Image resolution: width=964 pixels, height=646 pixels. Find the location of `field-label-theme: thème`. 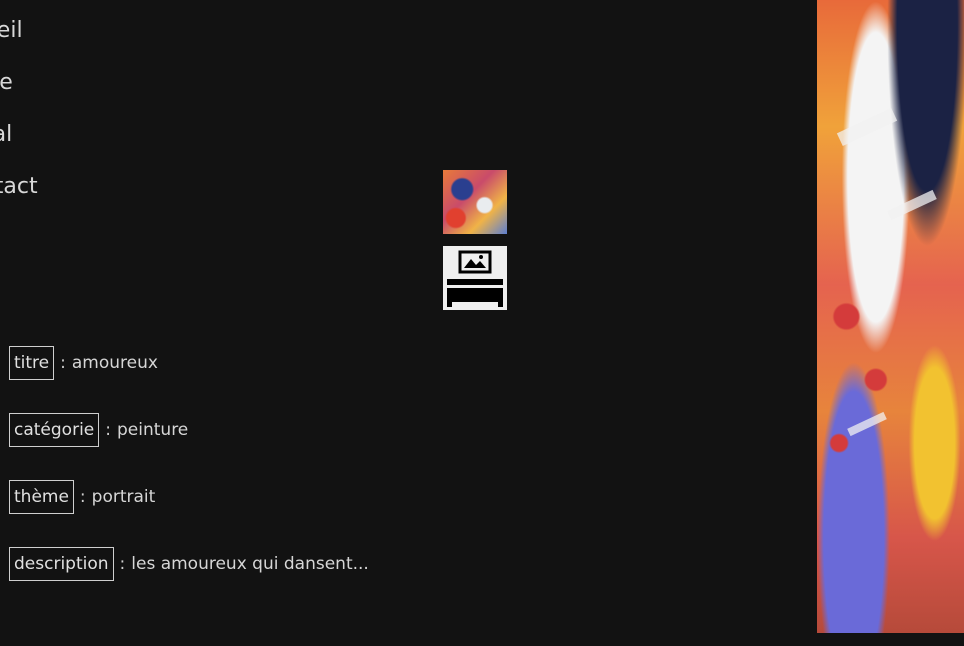

field-label-theme: thème is located at coordinates (41, 497).